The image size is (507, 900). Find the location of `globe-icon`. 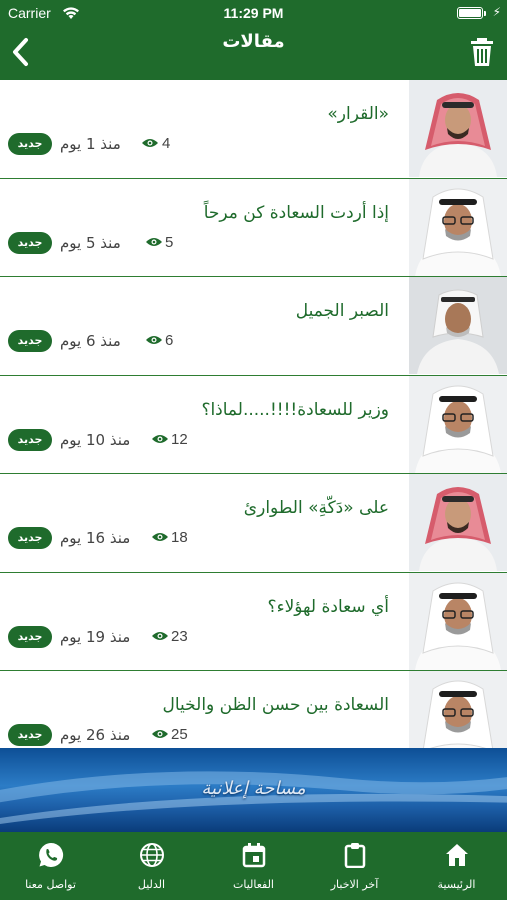

globe-icon is located at coordinates (152, 855).